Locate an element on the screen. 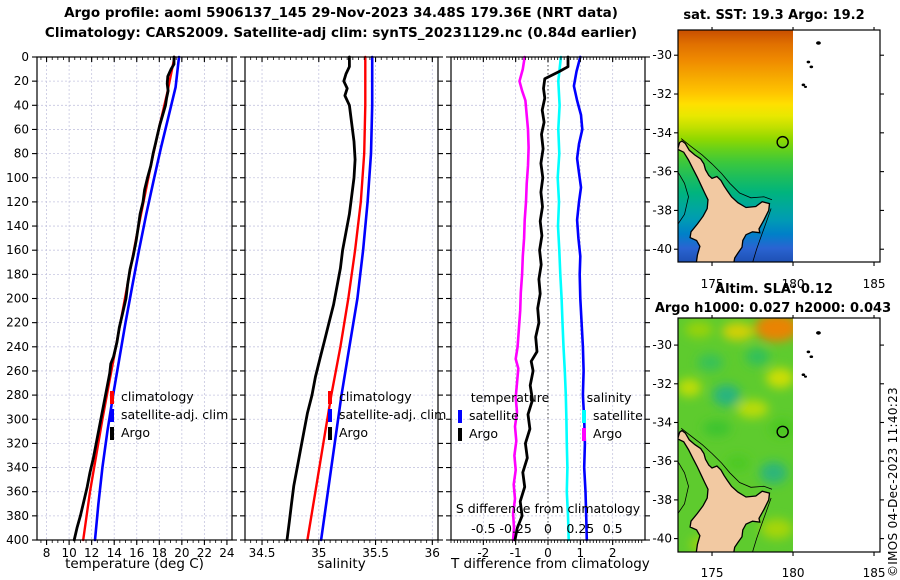 This screenshot has height=580, width=900. sdiff-axis-label: S difference from climatology is located at coordinates (548, 508).